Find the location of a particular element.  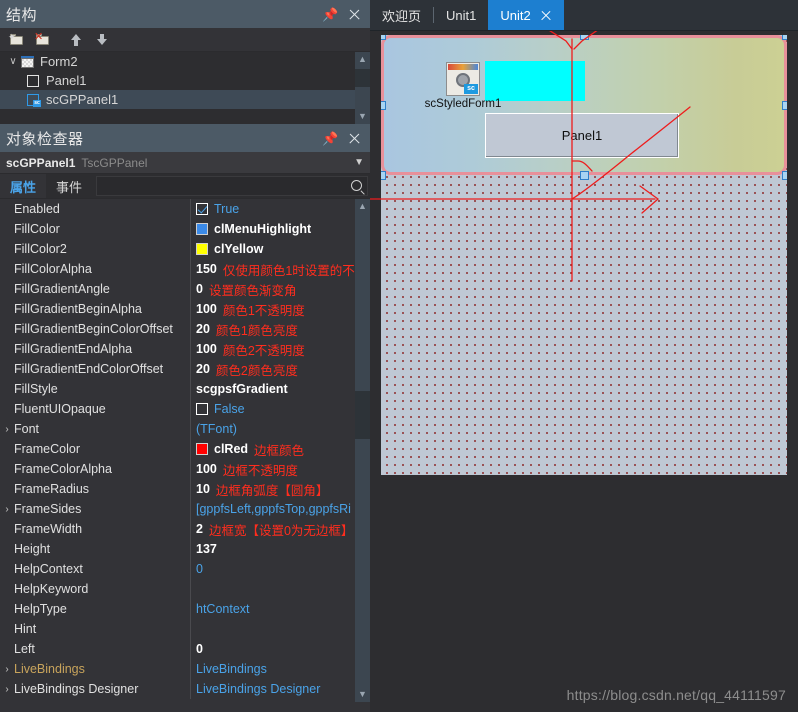

search-icon is located at coordinates (356, 185).